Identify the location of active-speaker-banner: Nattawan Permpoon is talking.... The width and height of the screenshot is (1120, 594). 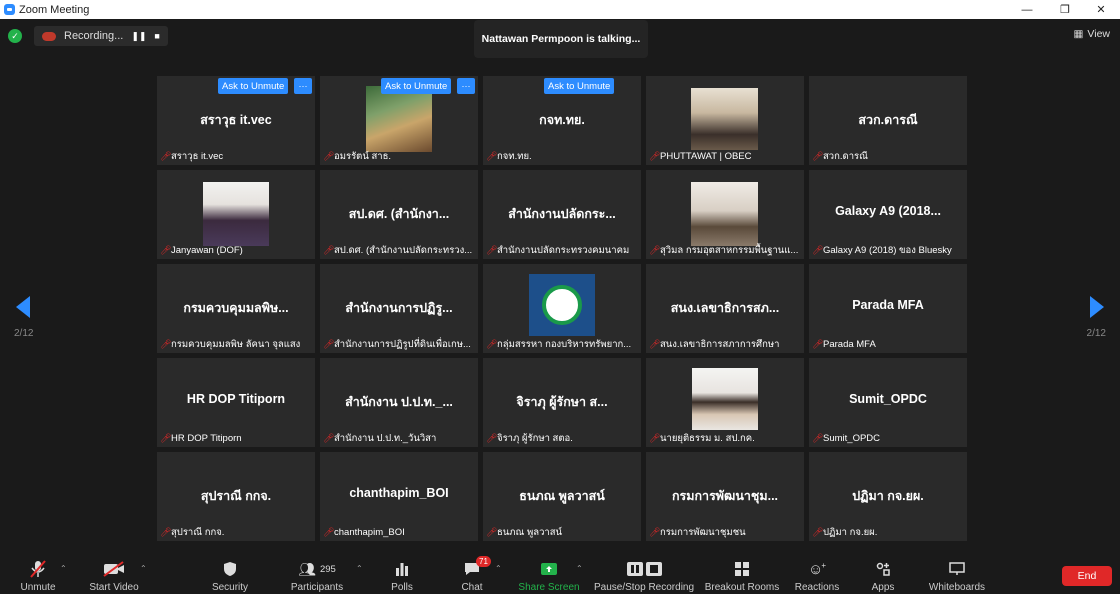
(561, 39).